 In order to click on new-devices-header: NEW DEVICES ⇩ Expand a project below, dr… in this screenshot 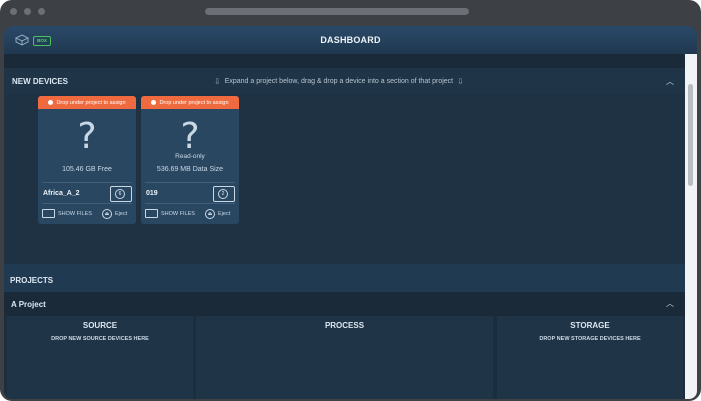, I will do `click(344, 81)`.